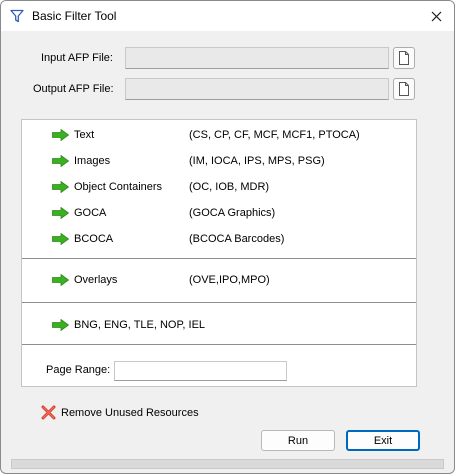 The height and width of the screenshot is (474, 455). What do you see at coordinates (200, 371) in the screenshot?
I see `page-range-input` at bounding box center [200, 371].